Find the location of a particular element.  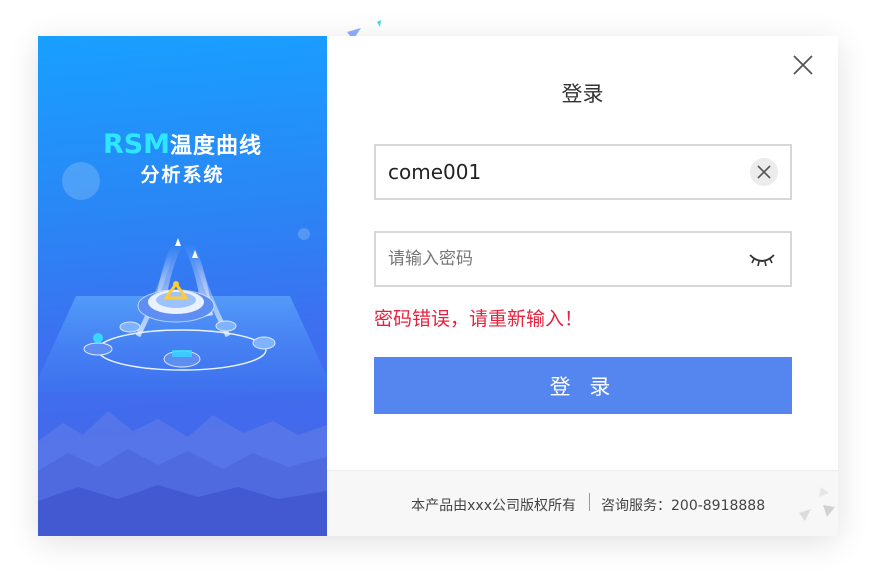

clear-icon is located at coordinates (764, 172).